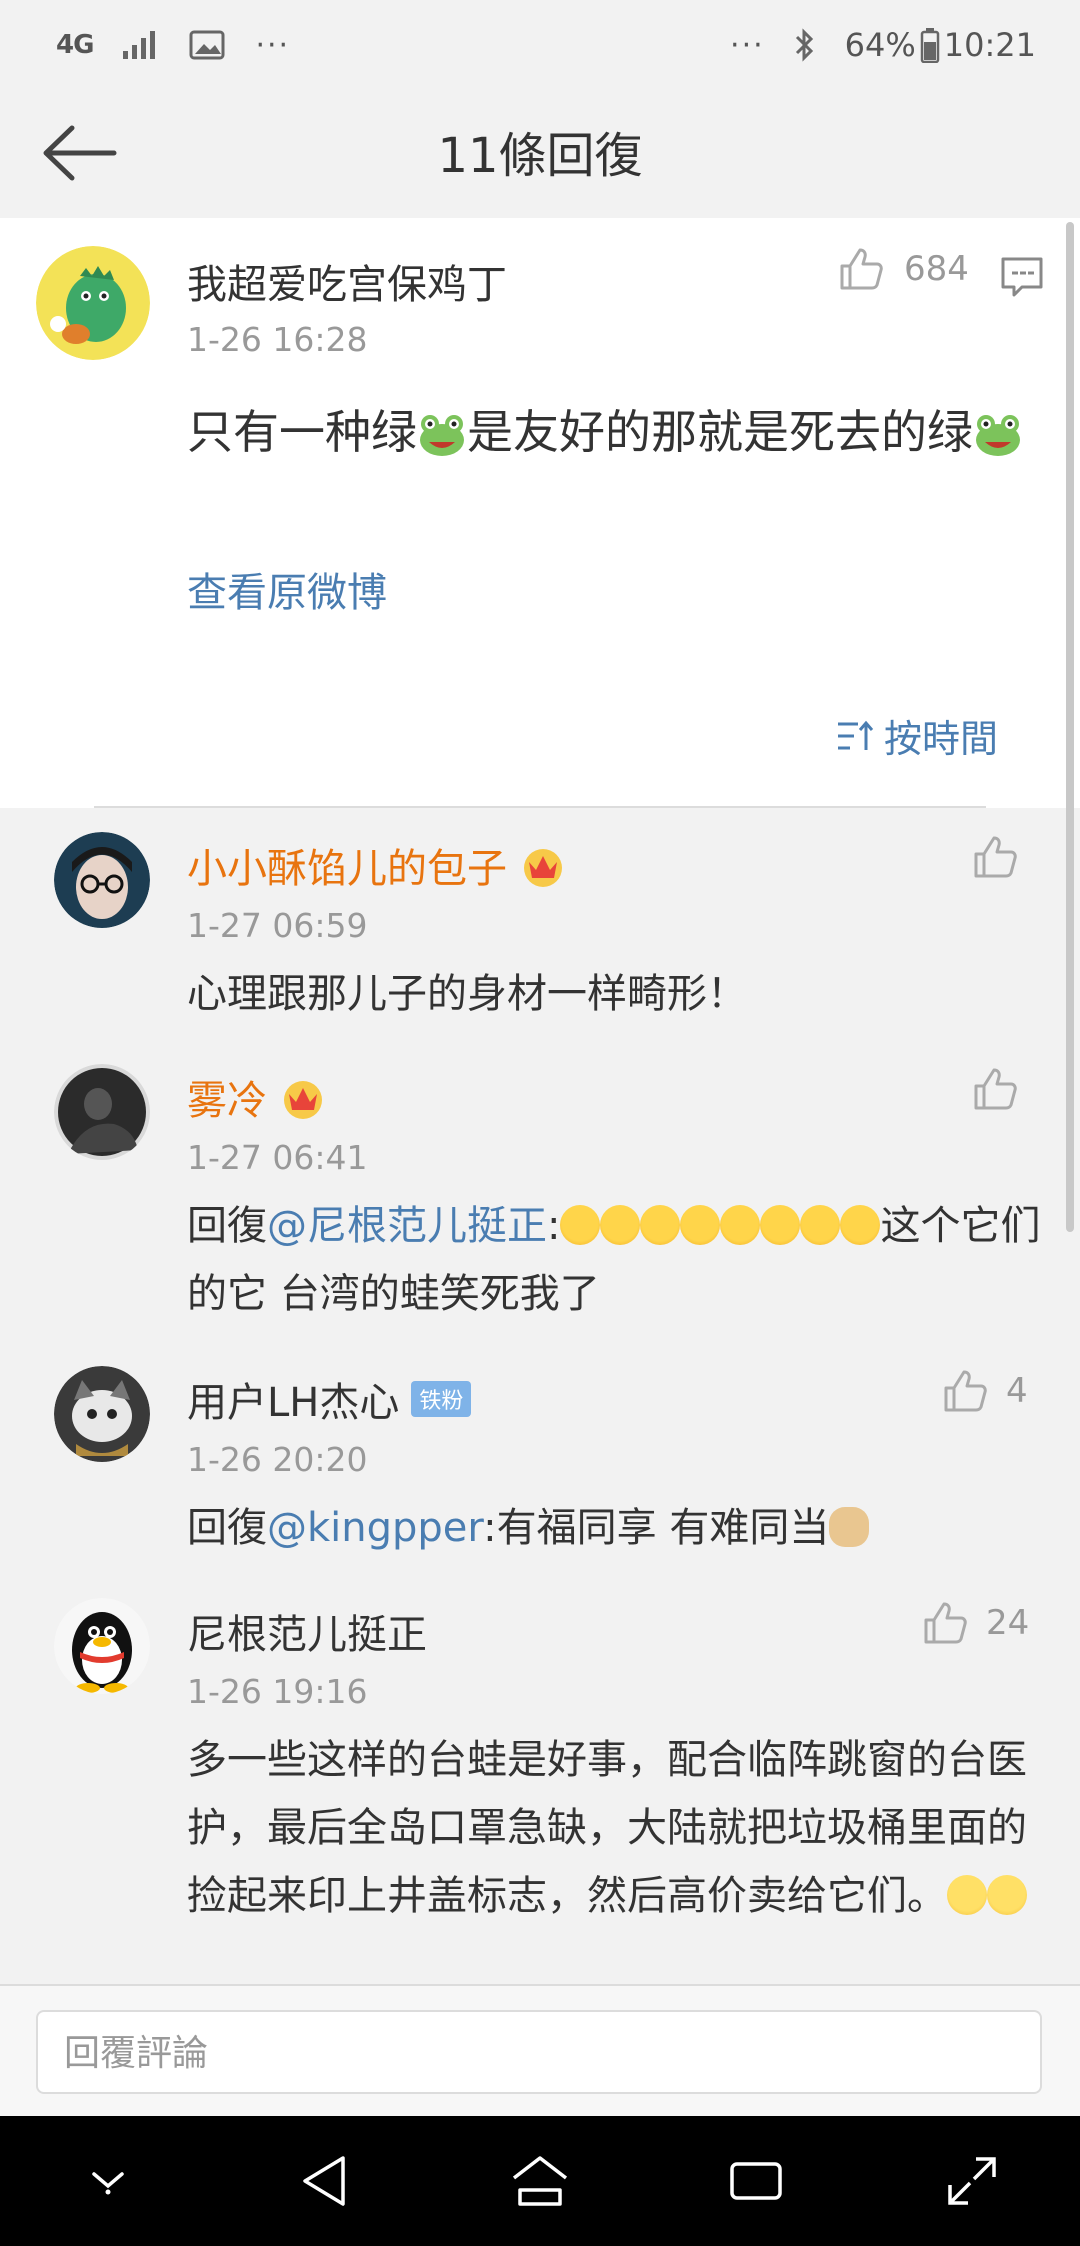 This screenshot has width=1080, height=2246. Describe the element at coordinates (277, 1459) in the screenshot. I see `reply-time: 1-26 20:20` at that location.